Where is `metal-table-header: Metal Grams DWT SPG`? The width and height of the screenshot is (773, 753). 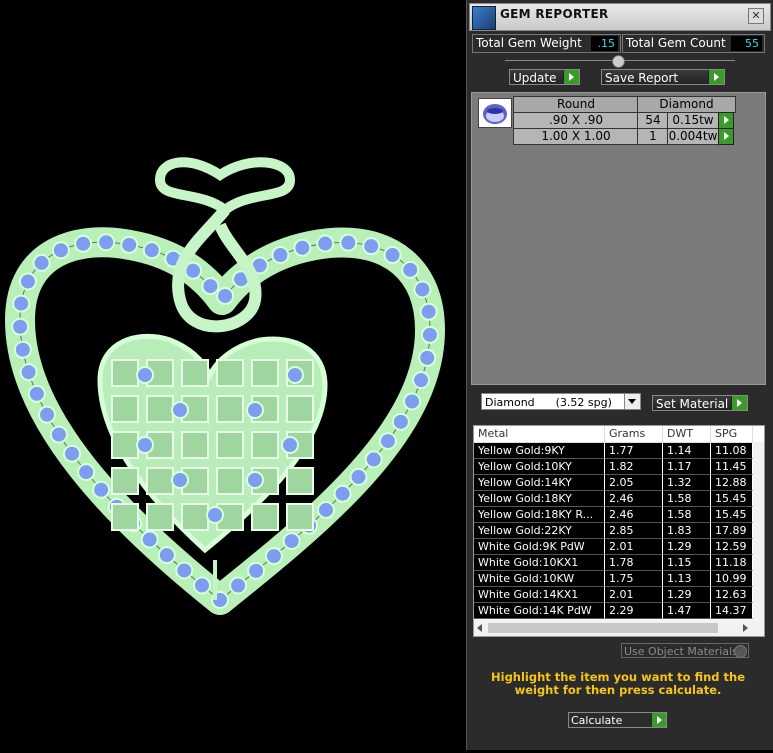
metal-table-header: Metal Grams DWT SPG is located at coordinates (619, 434).